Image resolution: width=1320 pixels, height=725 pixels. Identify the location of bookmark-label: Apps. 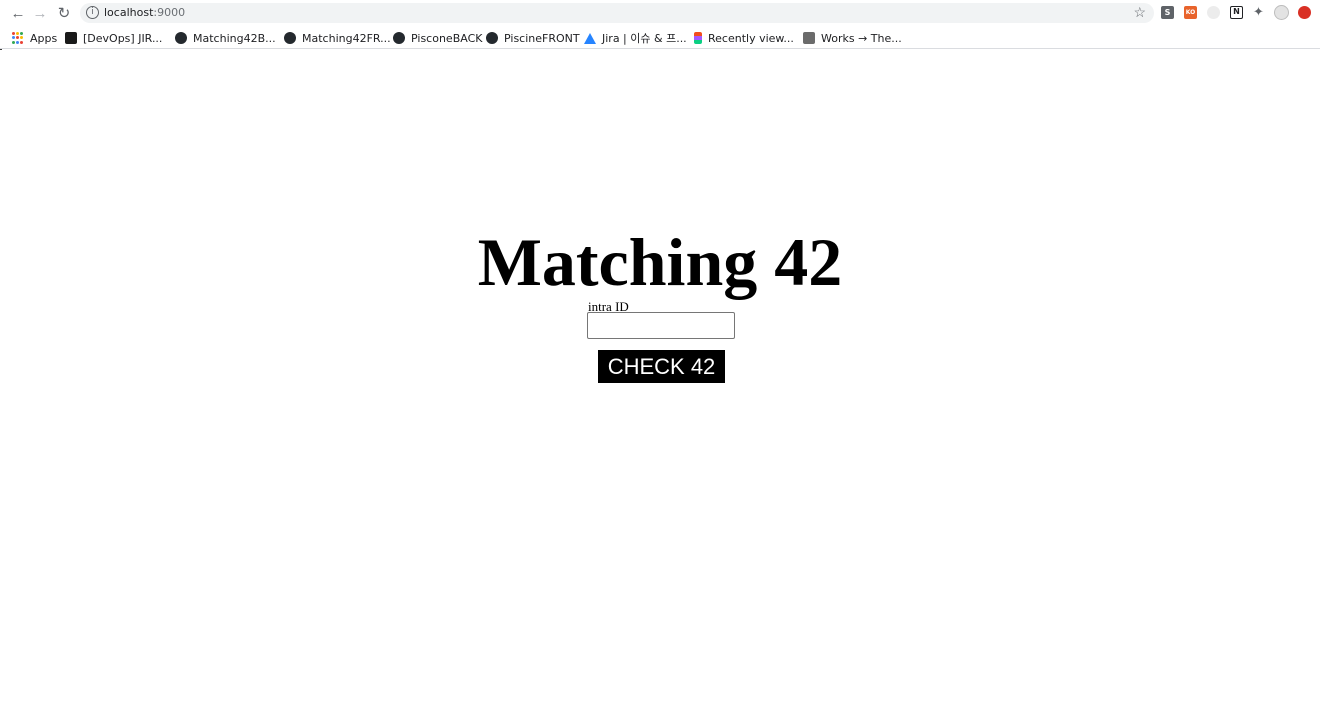
(44, 38).